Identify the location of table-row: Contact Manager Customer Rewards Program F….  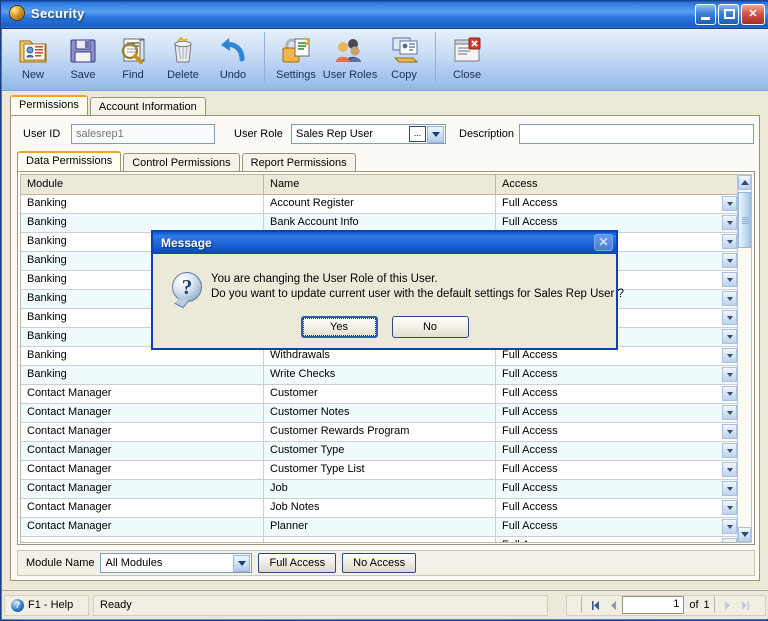
(380, 432).